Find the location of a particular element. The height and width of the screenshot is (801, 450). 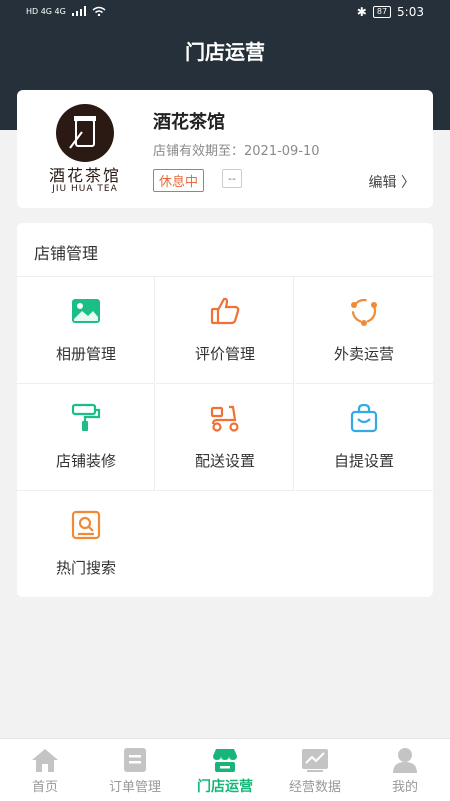

user-icon is located at coordinates (405, 760).